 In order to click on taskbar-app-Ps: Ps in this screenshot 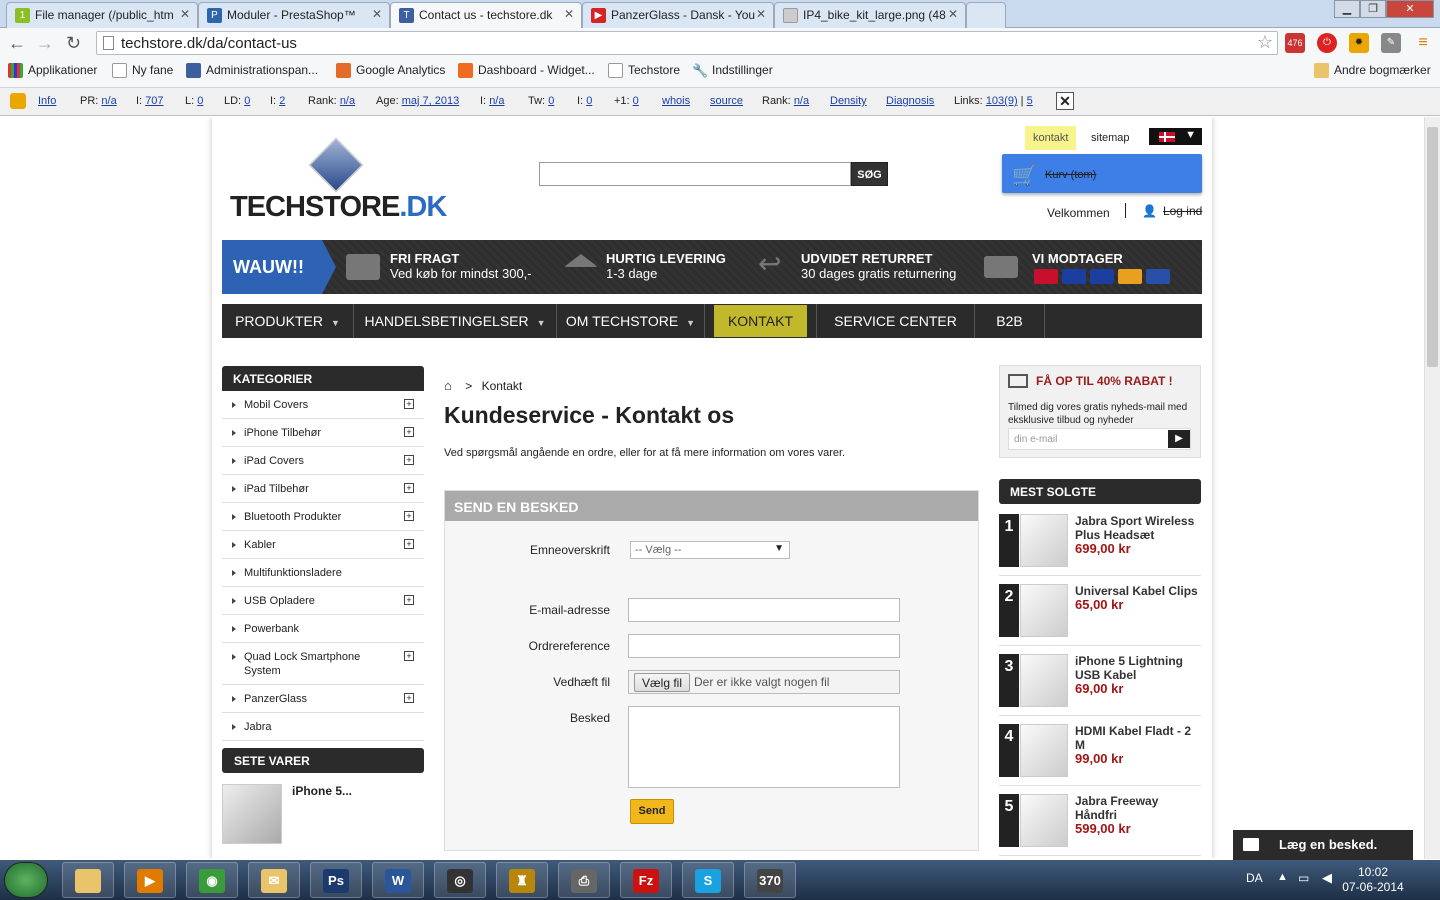, I will do `click(336, 880)`.